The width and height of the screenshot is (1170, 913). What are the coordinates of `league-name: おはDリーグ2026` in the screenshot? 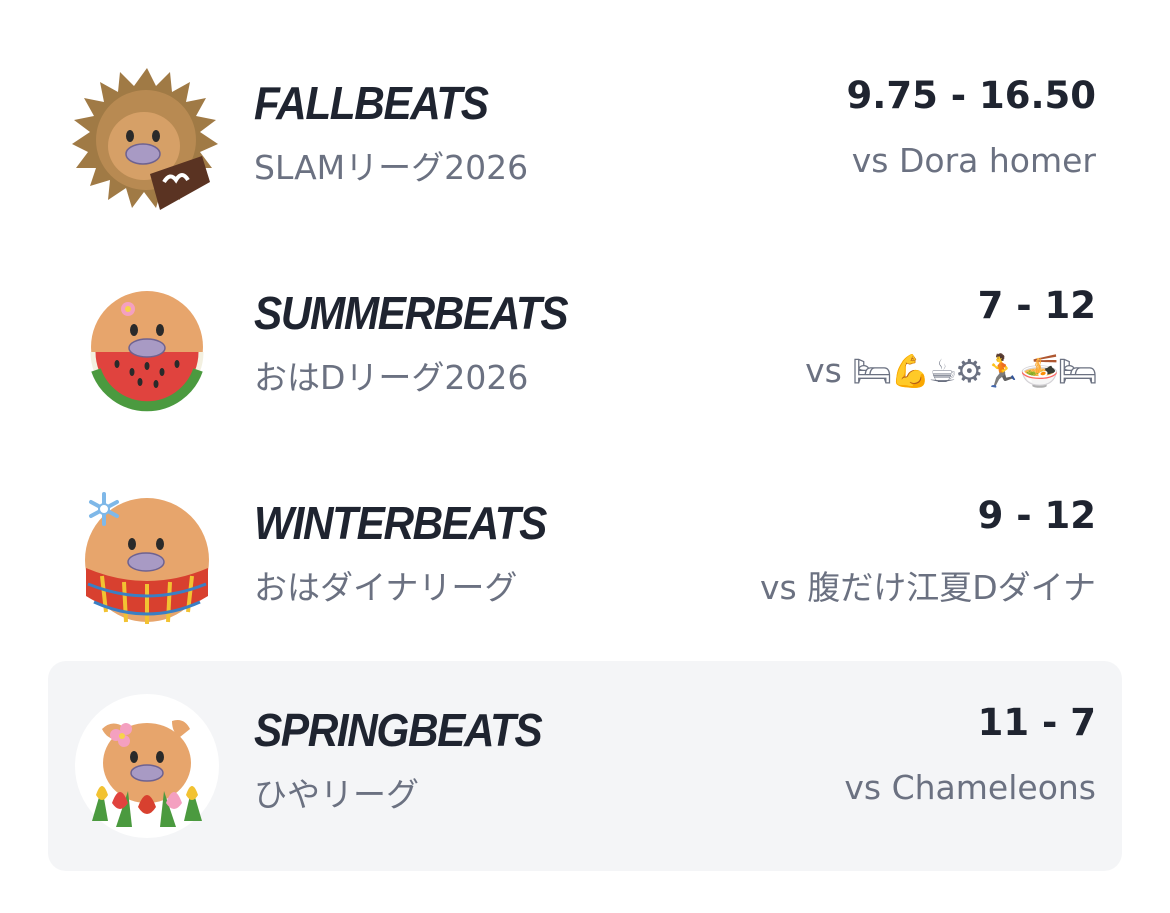 It's located at (391, 377).